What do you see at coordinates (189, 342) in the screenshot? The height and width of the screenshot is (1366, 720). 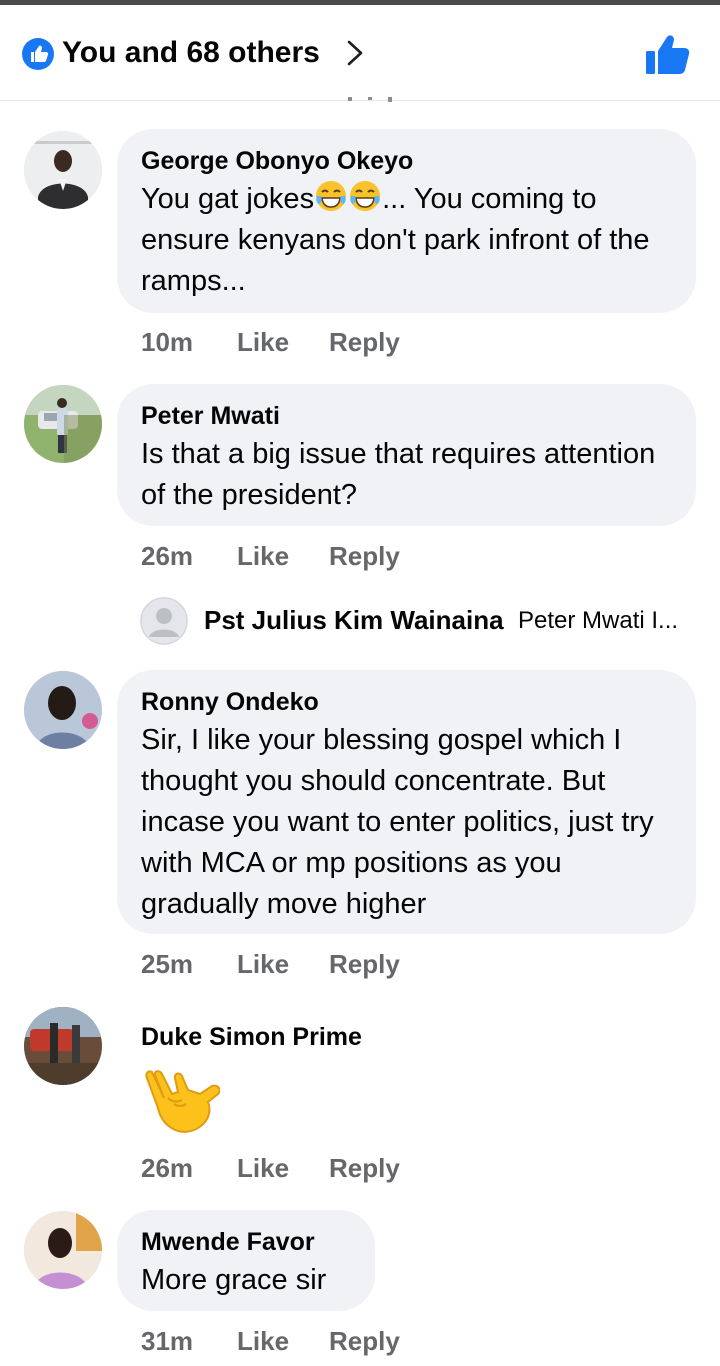 I see `comment-timestamp: 10m` at bounding box center [189, 342].